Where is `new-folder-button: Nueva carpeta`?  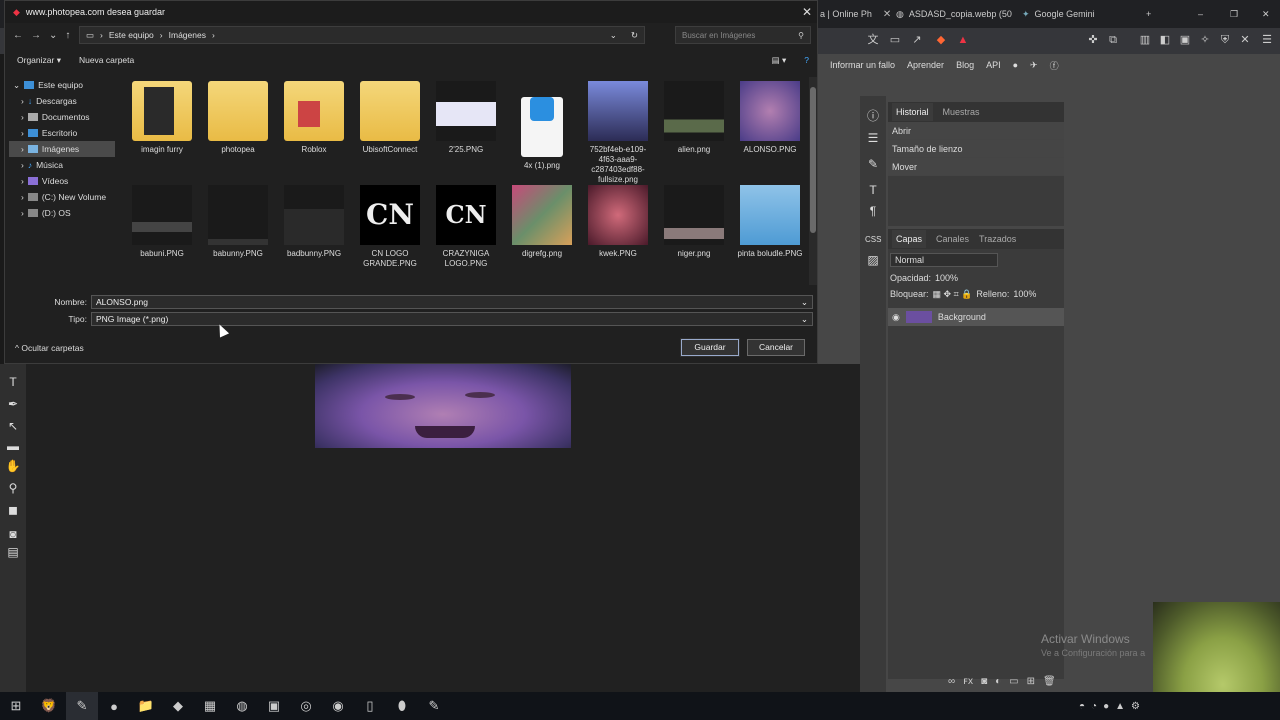
new-folder-button: Nueva carpeta is located at coordinates (106, 60).